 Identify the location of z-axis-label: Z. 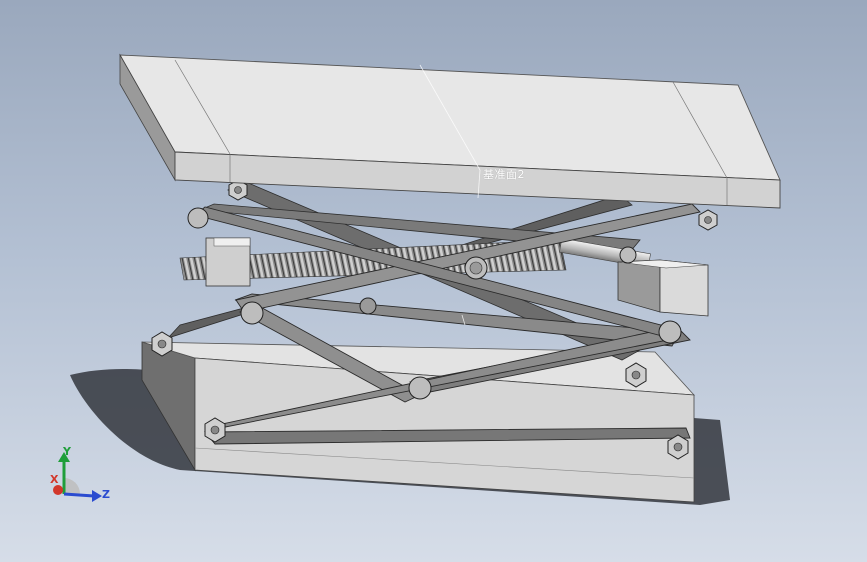
(106, 494).